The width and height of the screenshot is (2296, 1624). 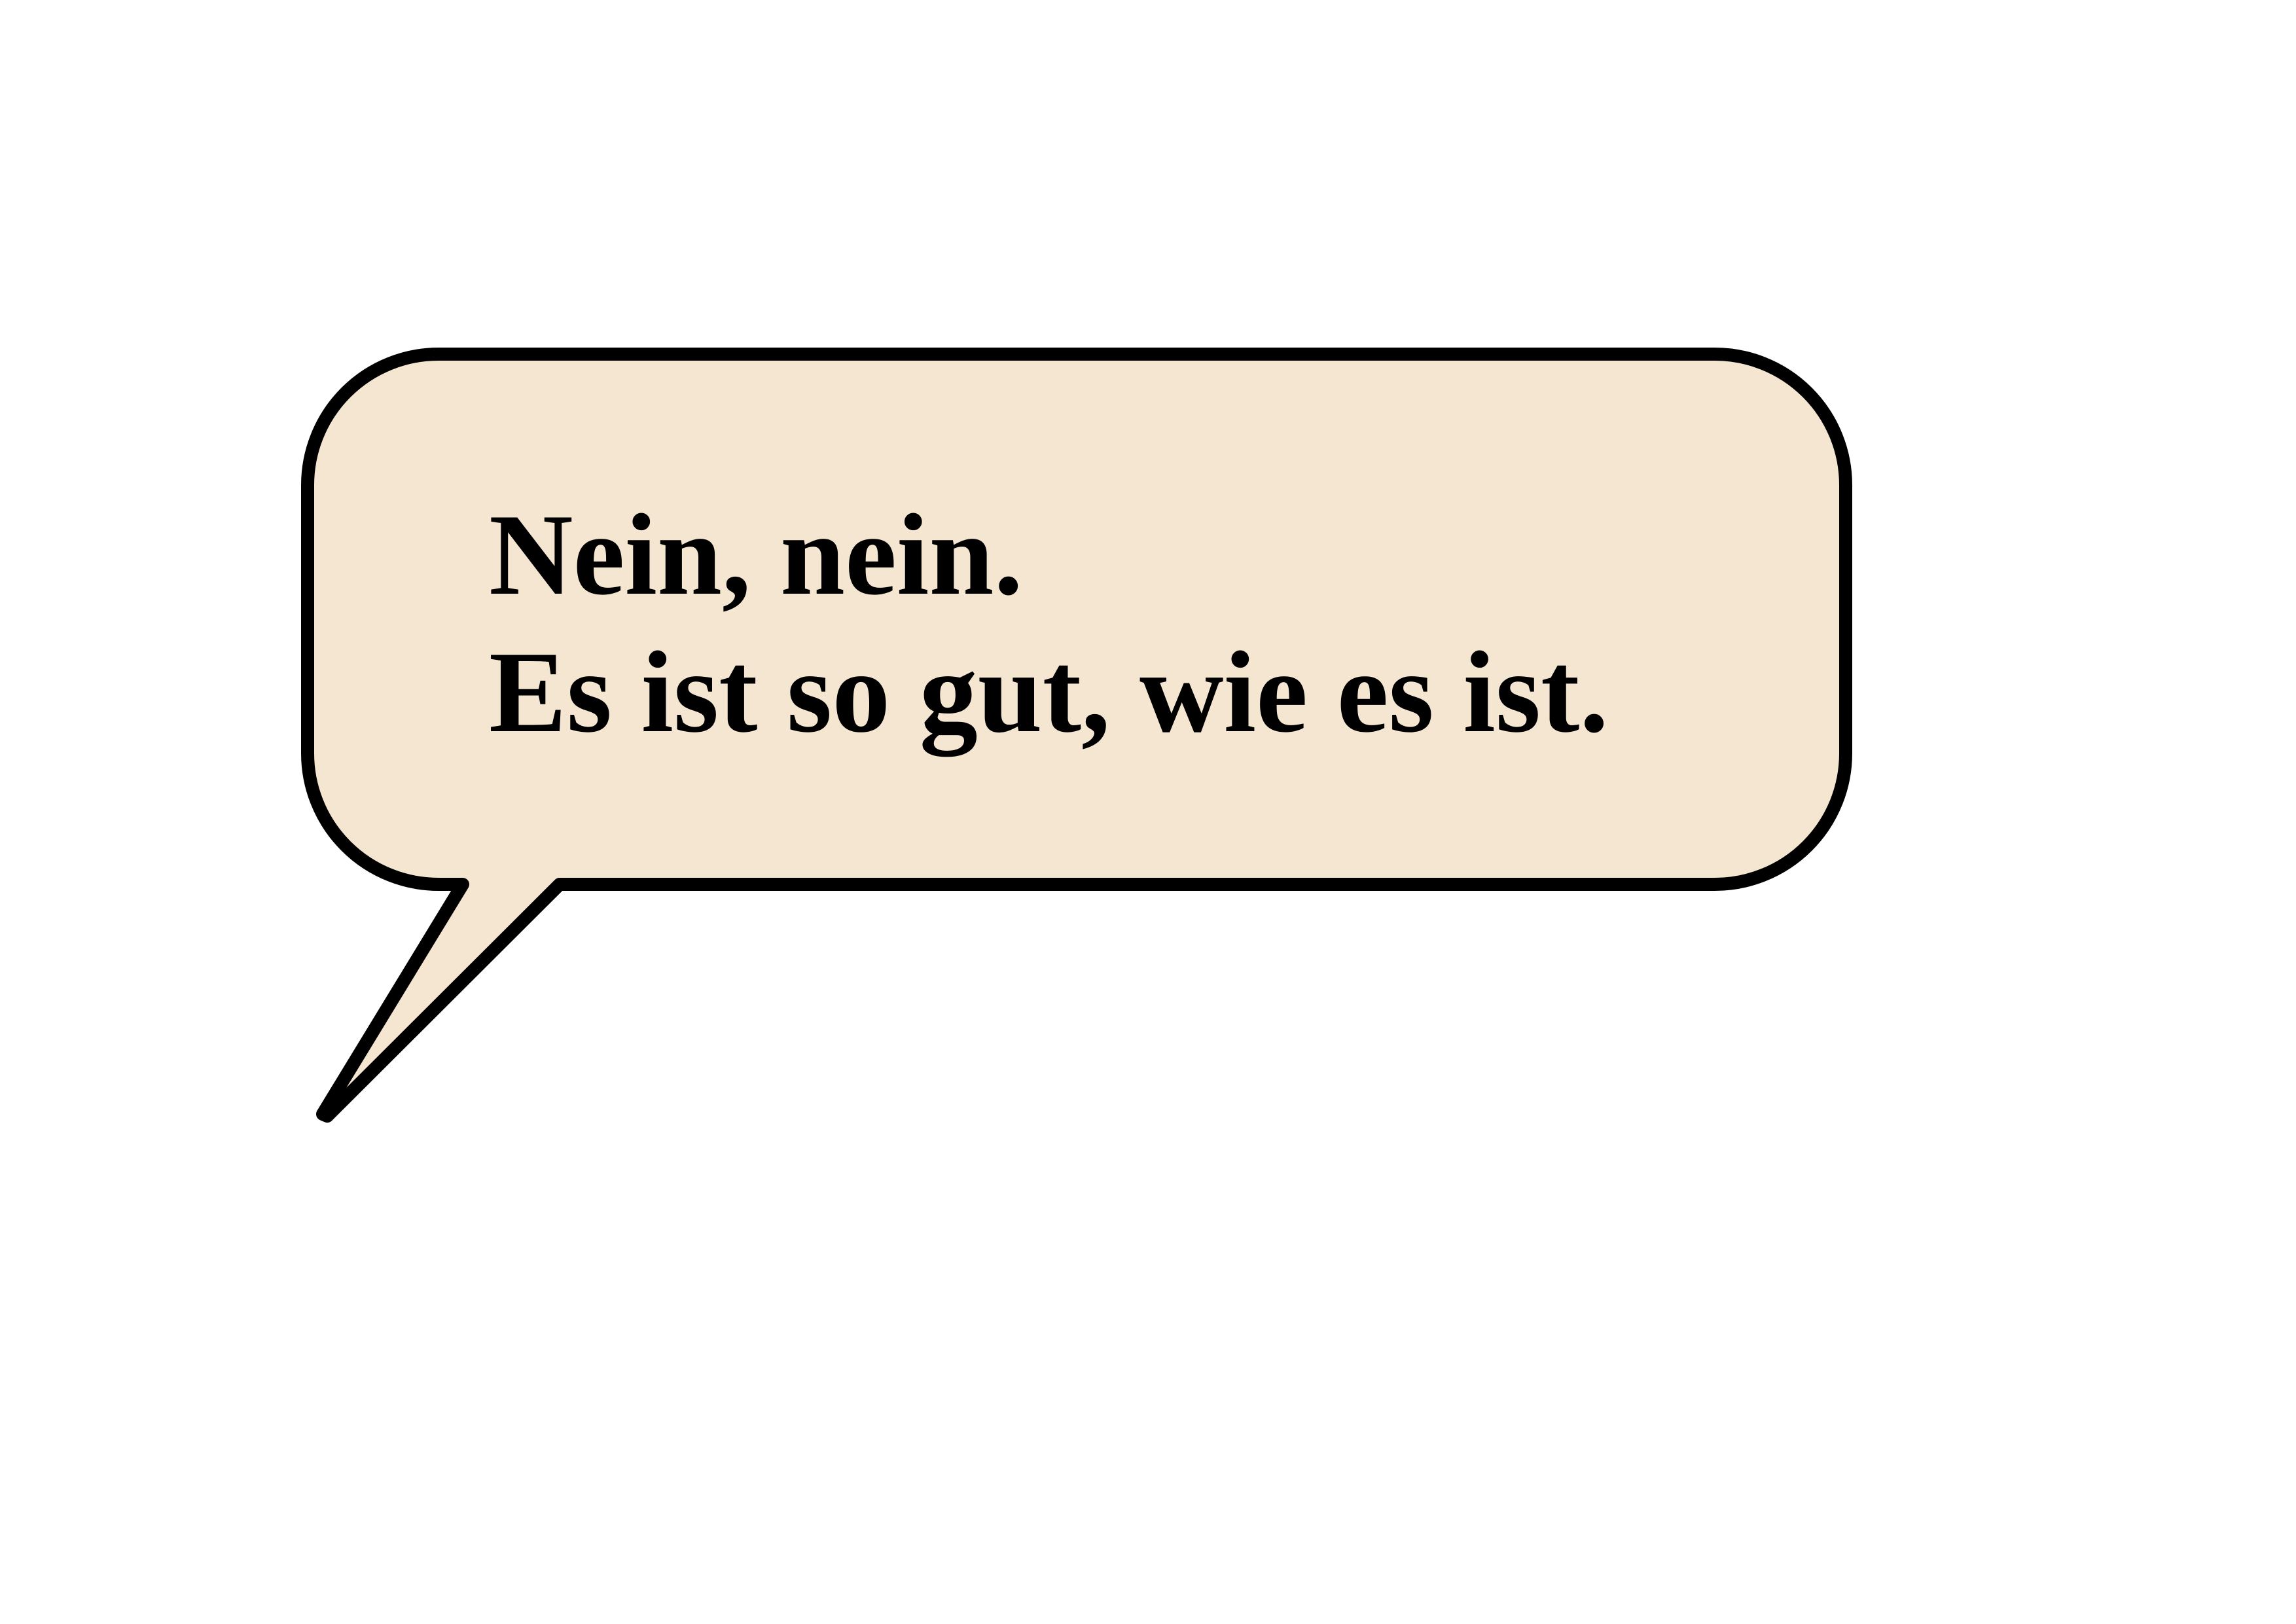 I want to click on speech-line-1: Nein, nein., so click(x=756, y=554).